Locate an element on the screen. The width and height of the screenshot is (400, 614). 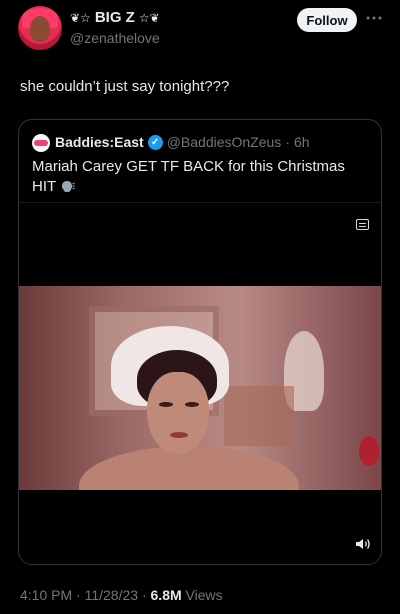
author-avatar is located at coordinates (40, 28).